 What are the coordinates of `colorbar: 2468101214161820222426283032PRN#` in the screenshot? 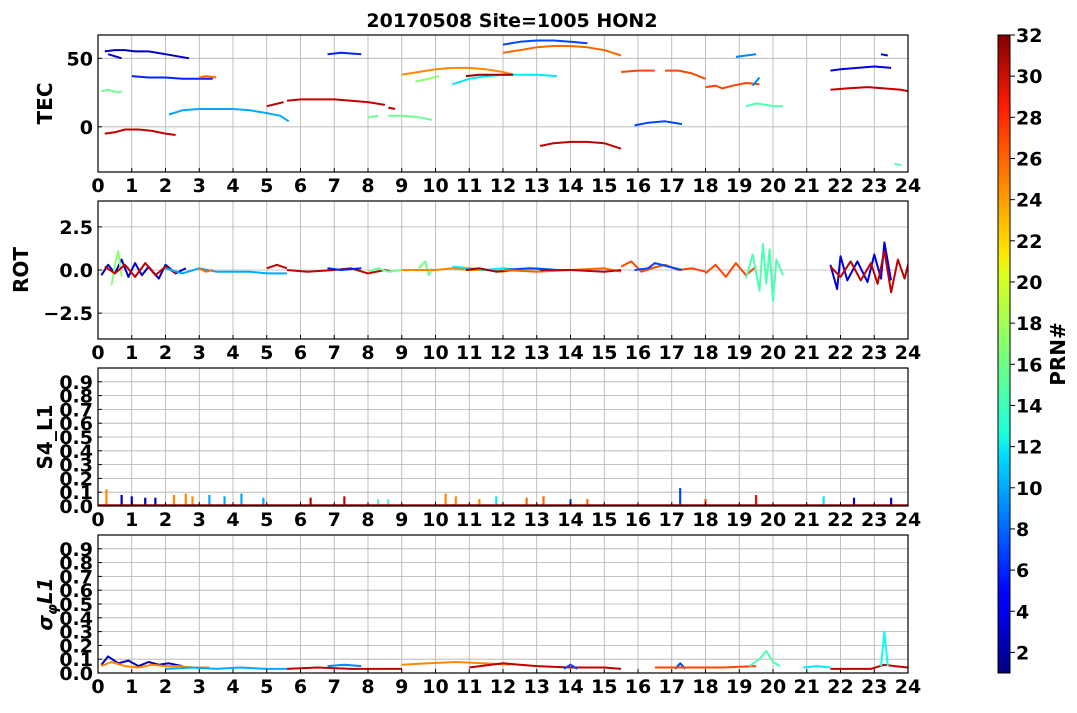 It's located at (1033, 349).